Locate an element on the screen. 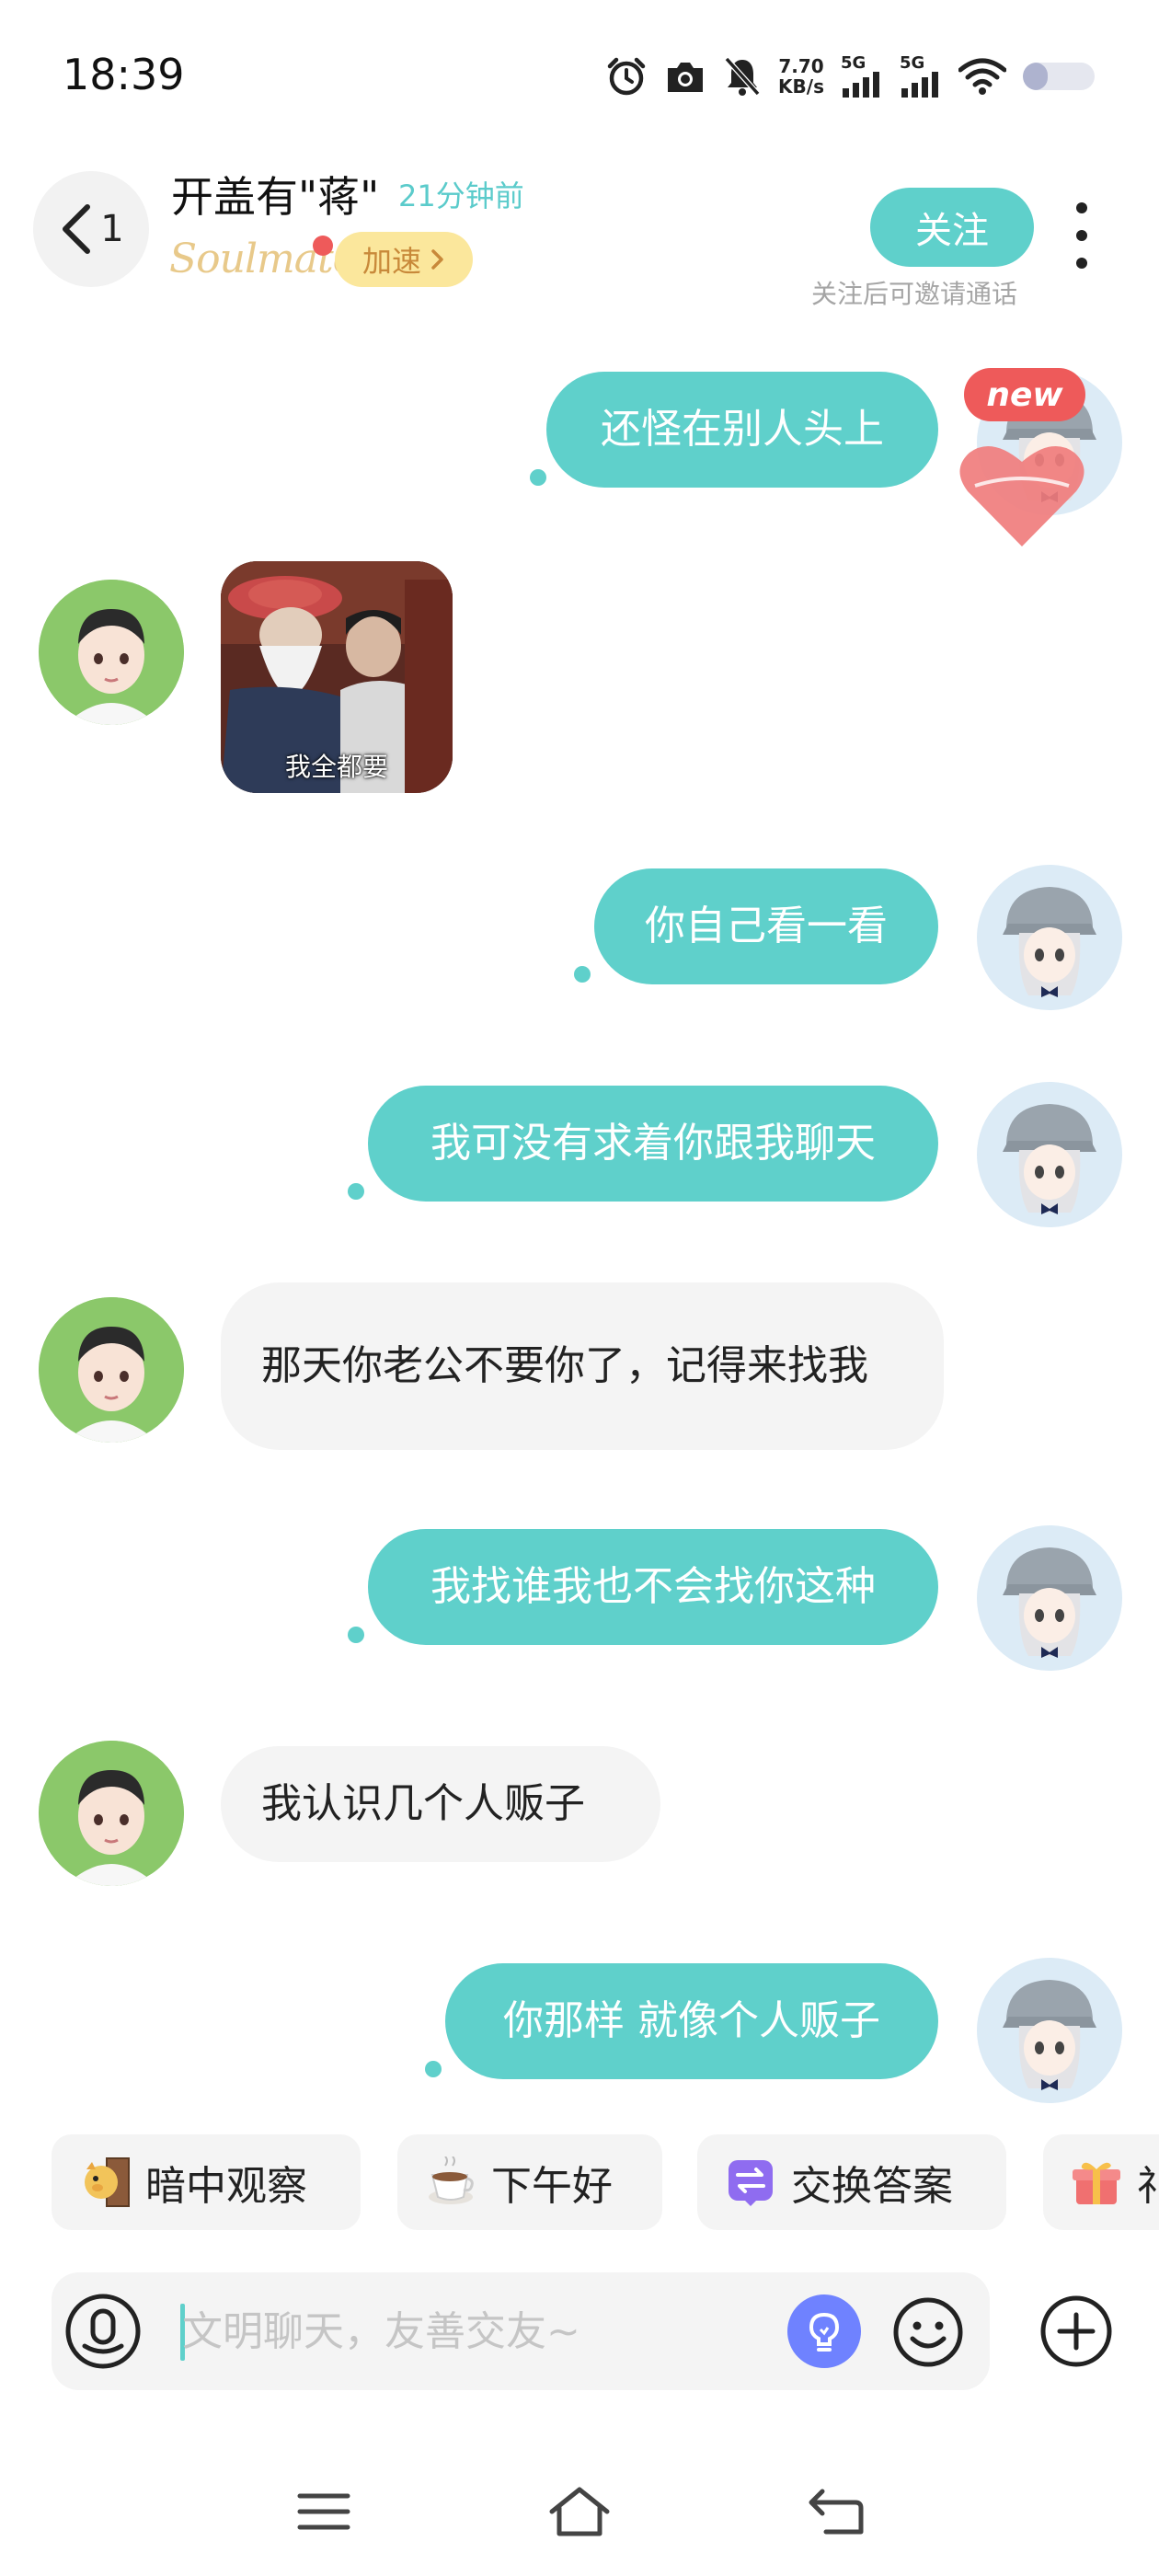  plus-circle-icon is located at coordinates (1076, 2331).